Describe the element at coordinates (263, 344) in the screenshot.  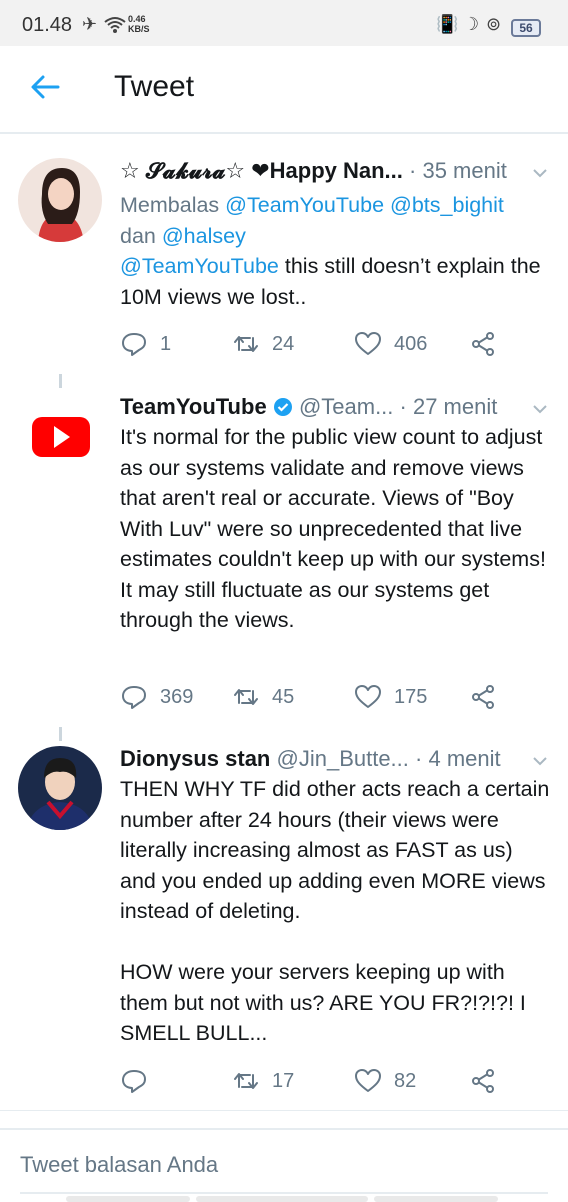
I see `retweet-button: 24` at that location.